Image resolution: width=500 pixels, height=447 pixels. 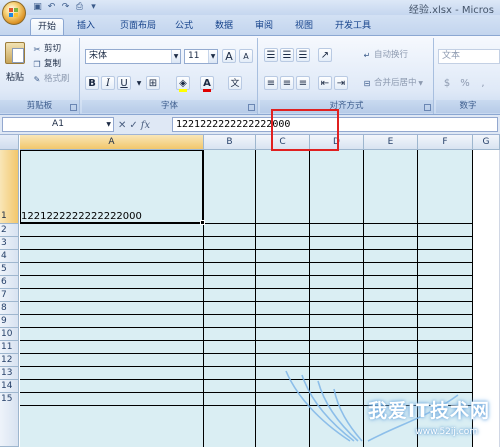 What do you see at coordinates (184, 26) in the screenshot?
I see `tab-formulas: 公式` at bounding box center [184, 26].